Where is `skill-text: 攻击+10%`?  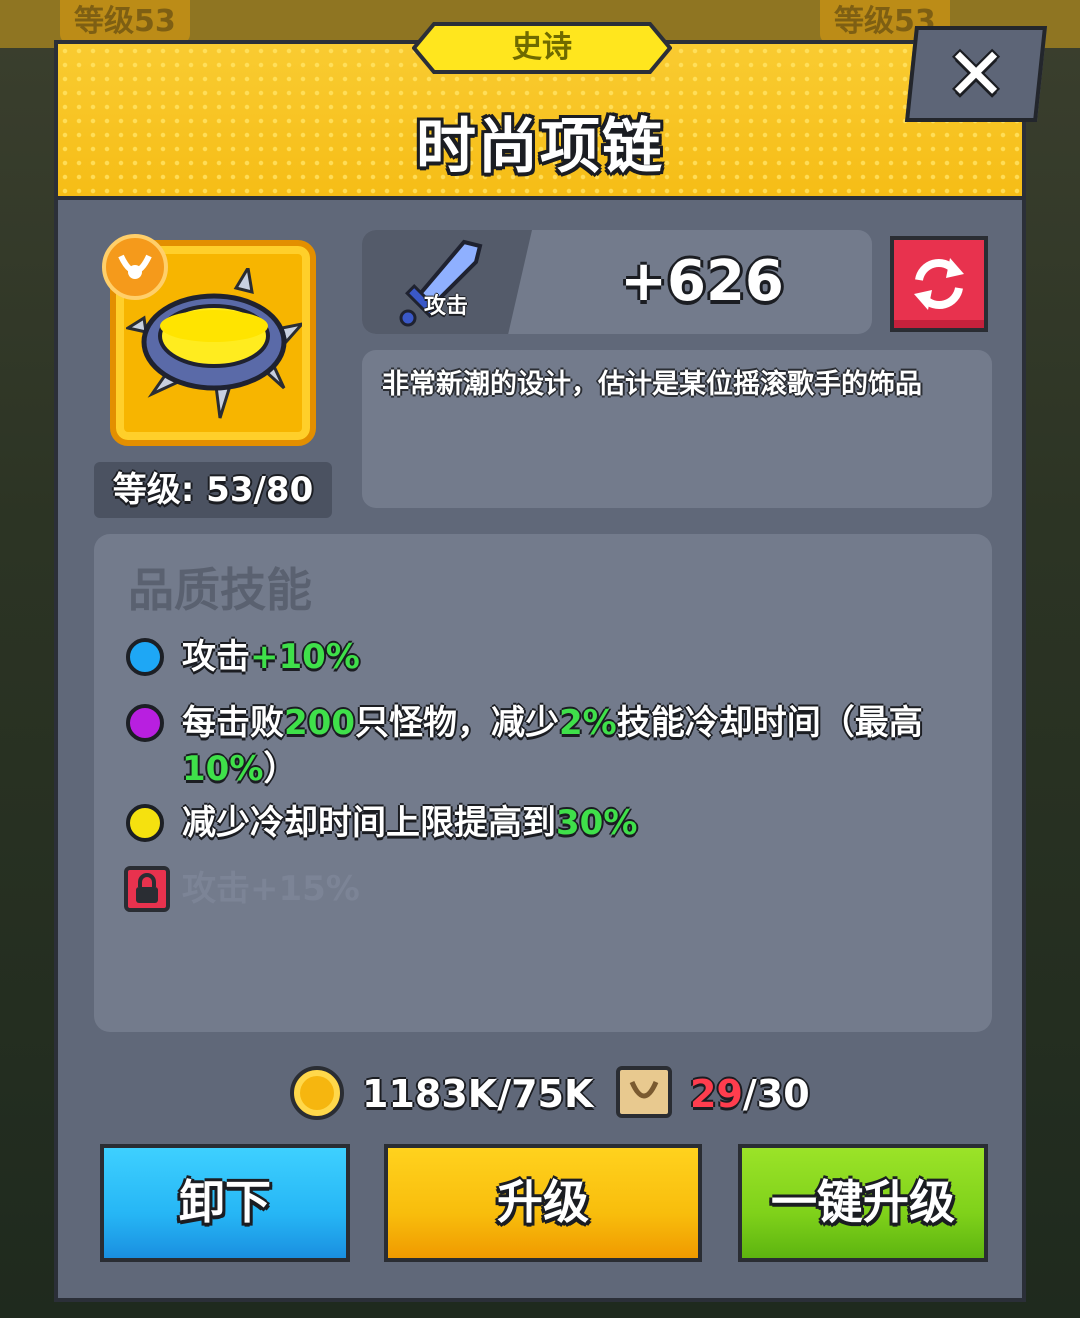 skill-text: 攻击+10% is located at coordinates (271, 657).